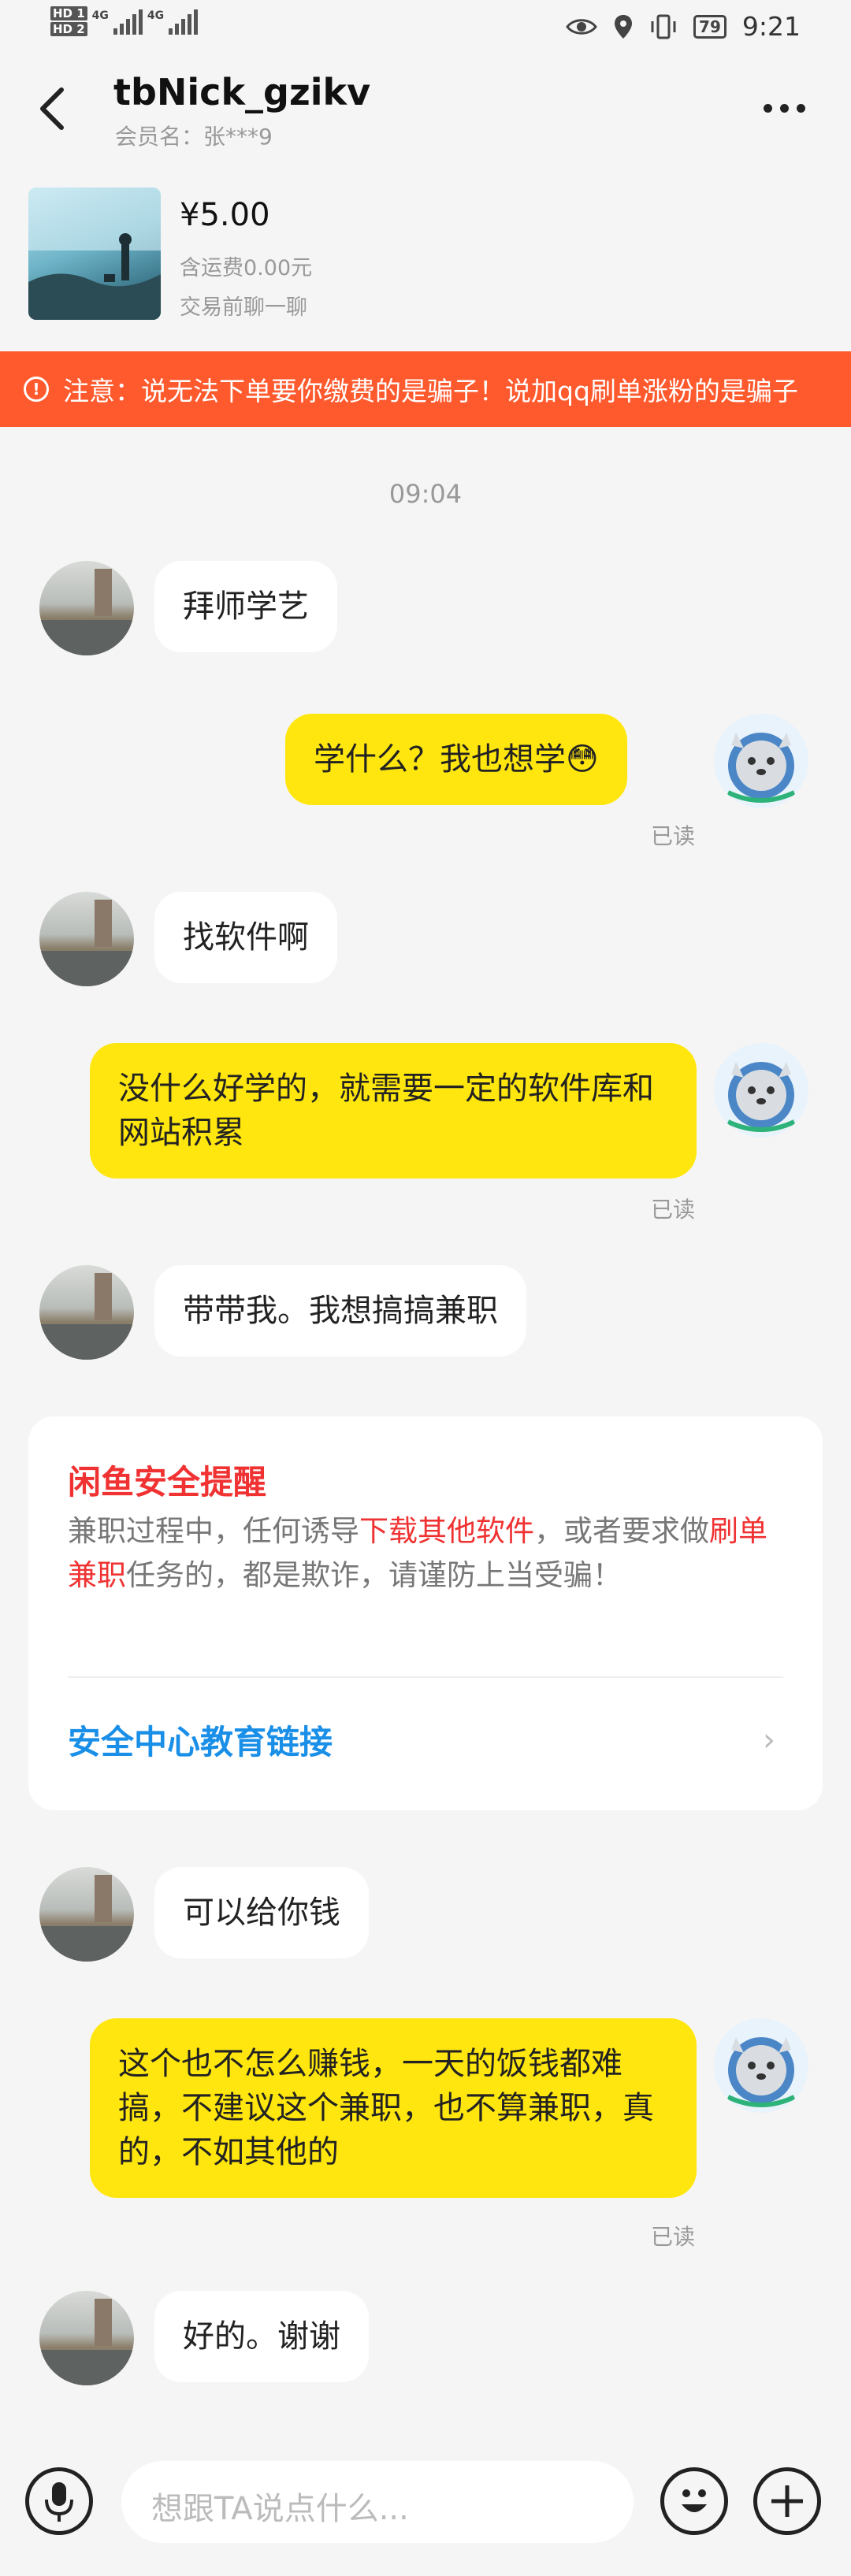  I want to click on message-bubble: 带带我。我想搞搞兼职, so click(340, 1311).